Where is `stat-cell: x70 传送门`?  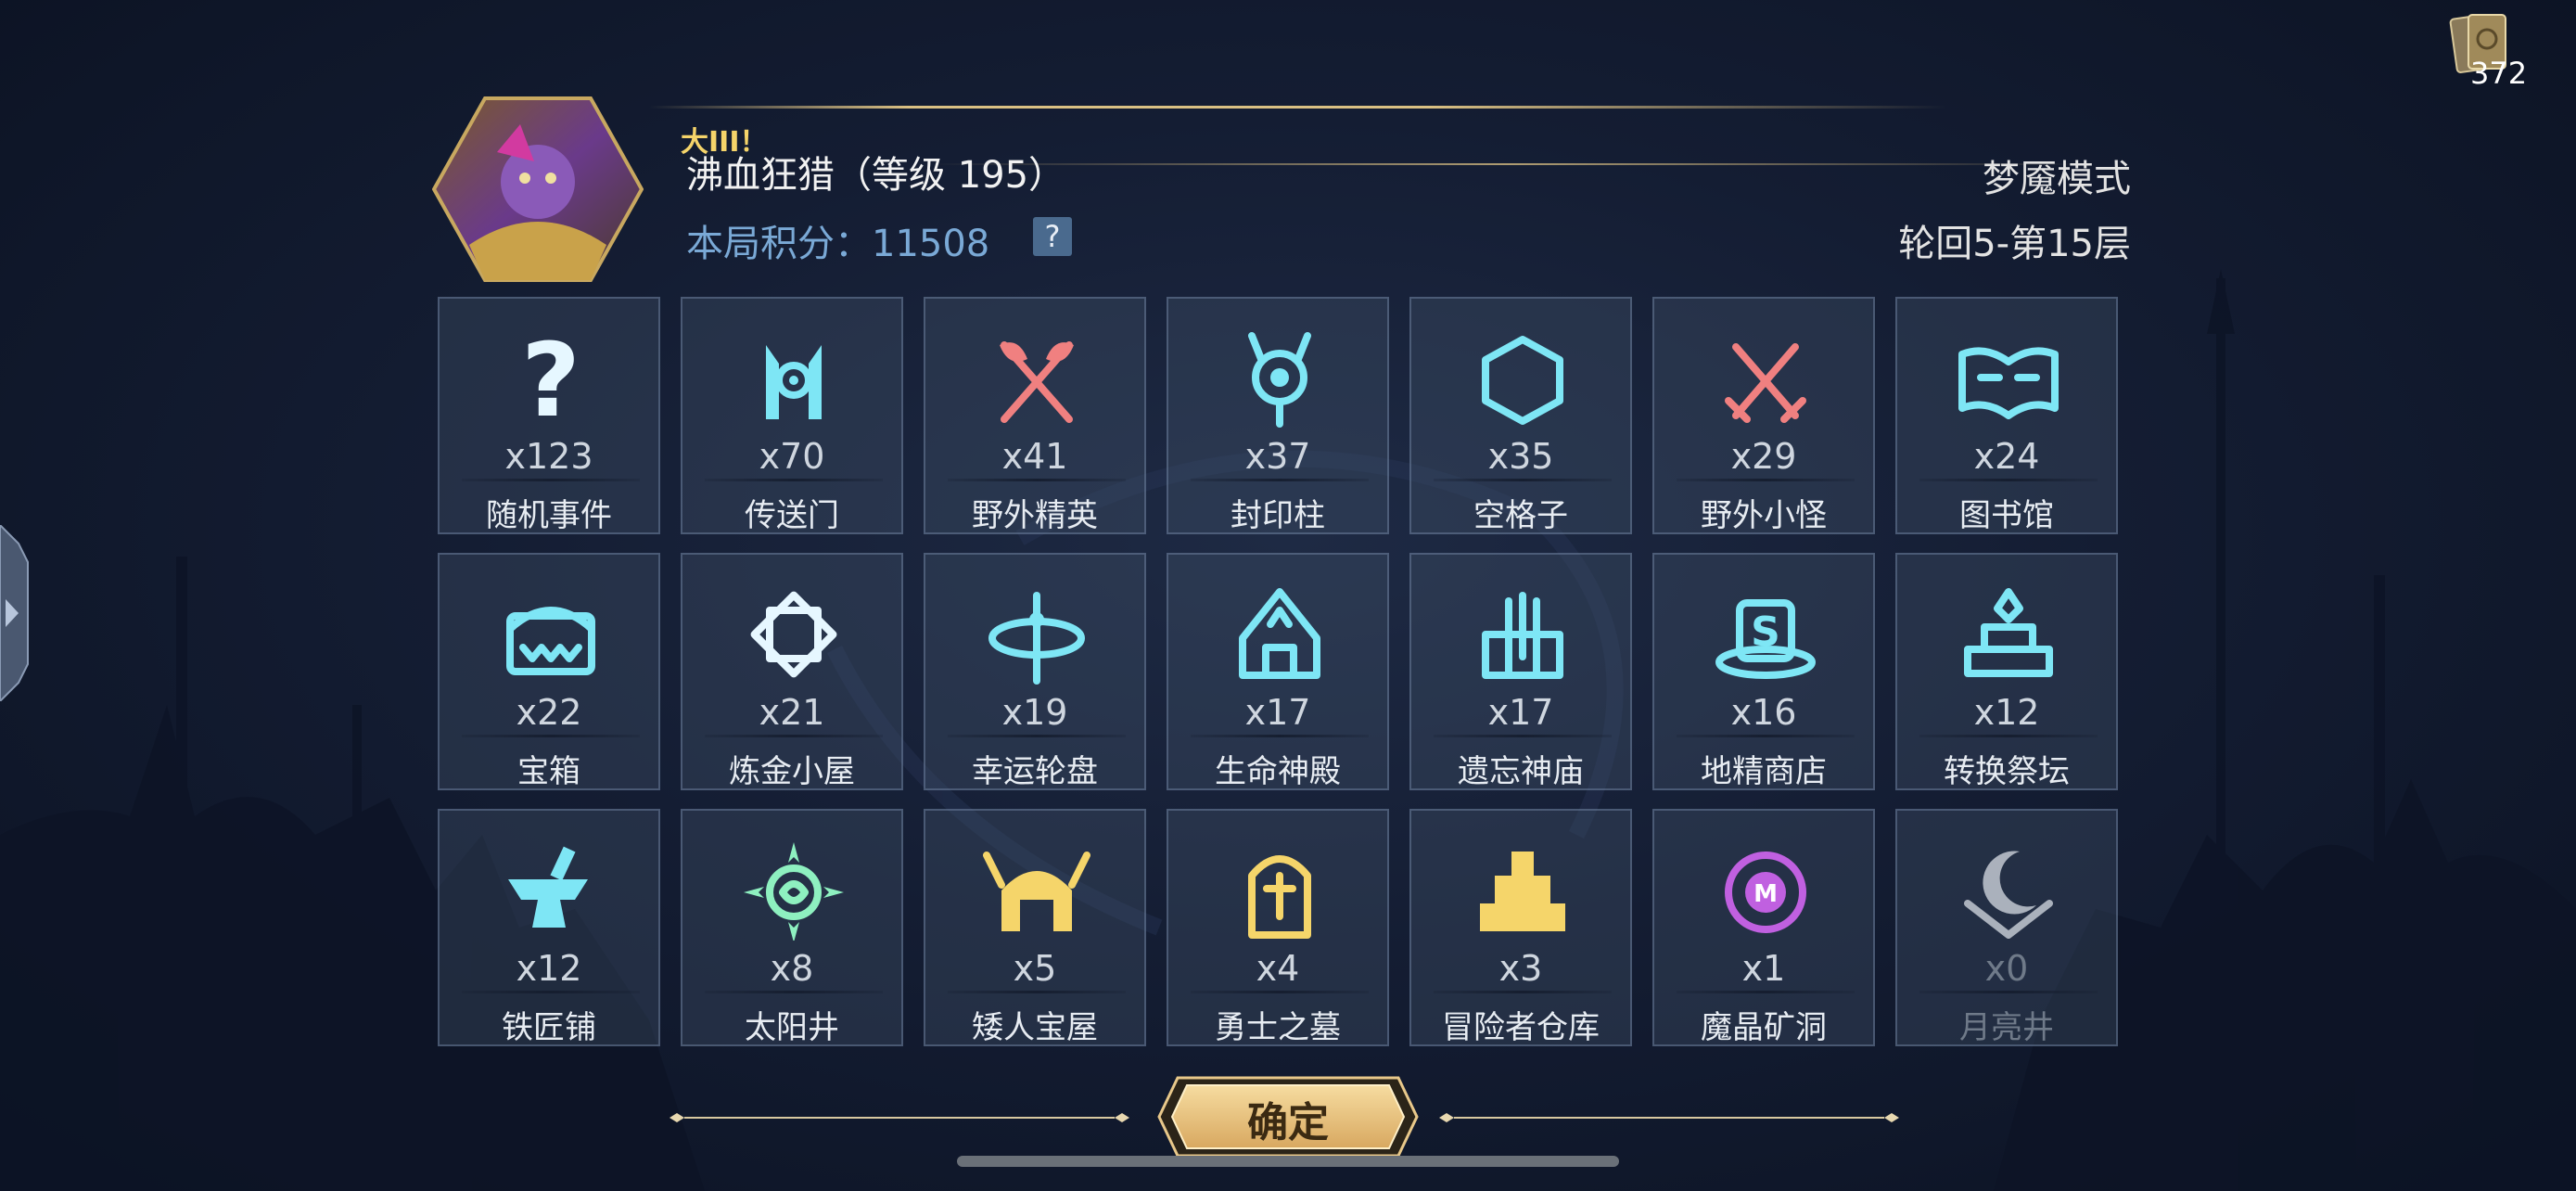 stat-cell: x70 传送门 is located at coordinates (792, 415).